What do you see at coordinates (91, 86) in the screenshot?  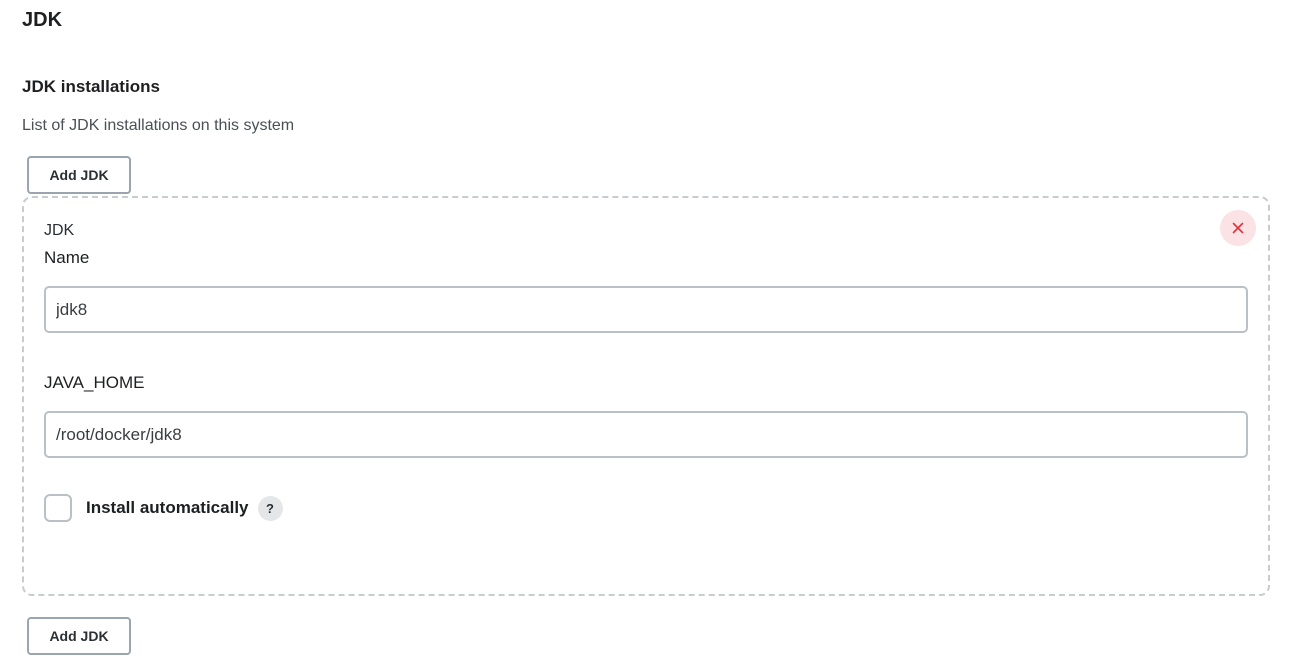 I see `jdk-installations-title: JDK installations` at bounding box center [91, 86].